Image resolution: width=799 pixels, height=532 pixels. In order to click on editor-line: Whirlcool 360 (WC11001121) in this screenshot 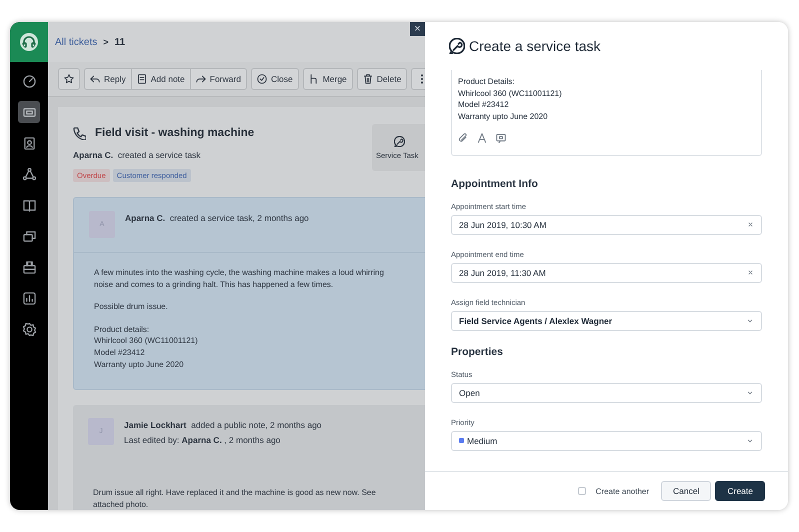, I will do `click(510, 94)`.